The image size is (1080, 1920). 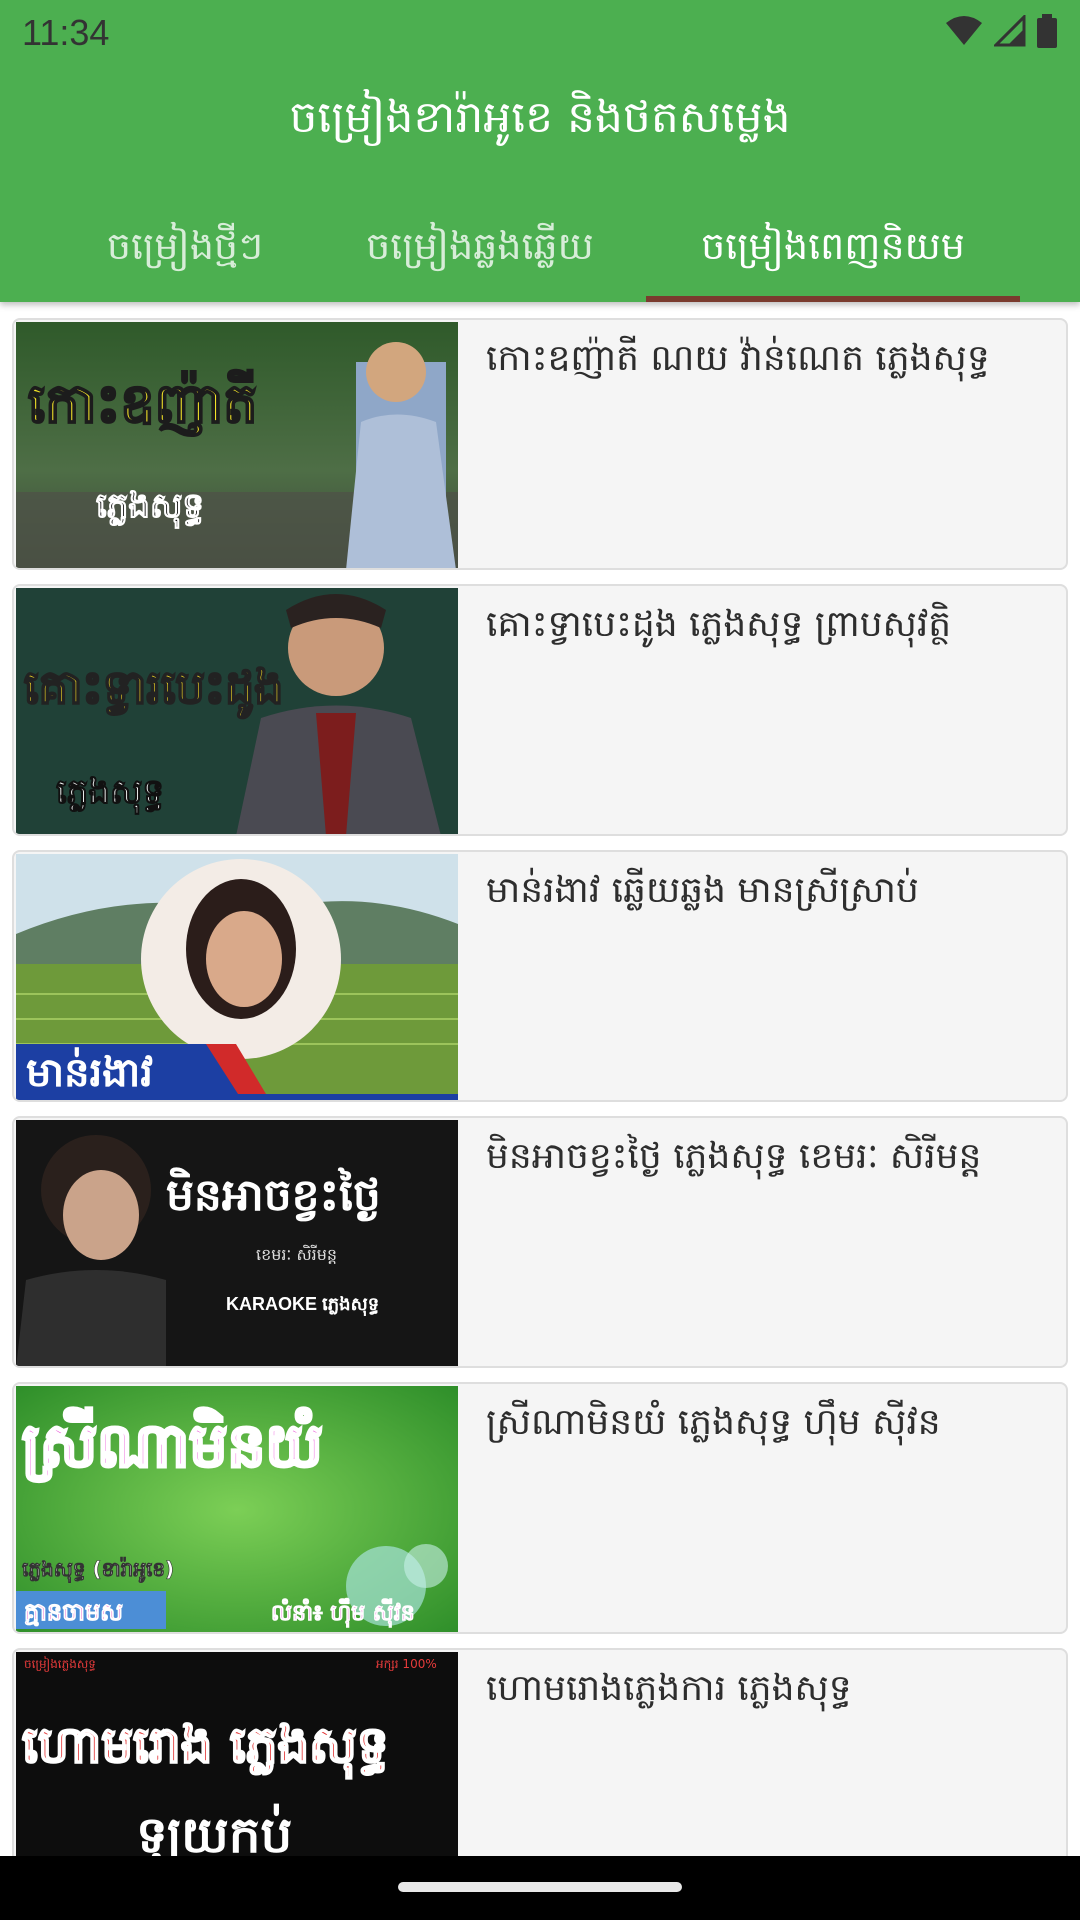 What do you see at coordinates (98, 1570) in the screenshot?
I see `thumb-text: ភ្លេងសុទ្ធ (ខារ៉ាអូខេ)` at bounding box center [98, 1570].